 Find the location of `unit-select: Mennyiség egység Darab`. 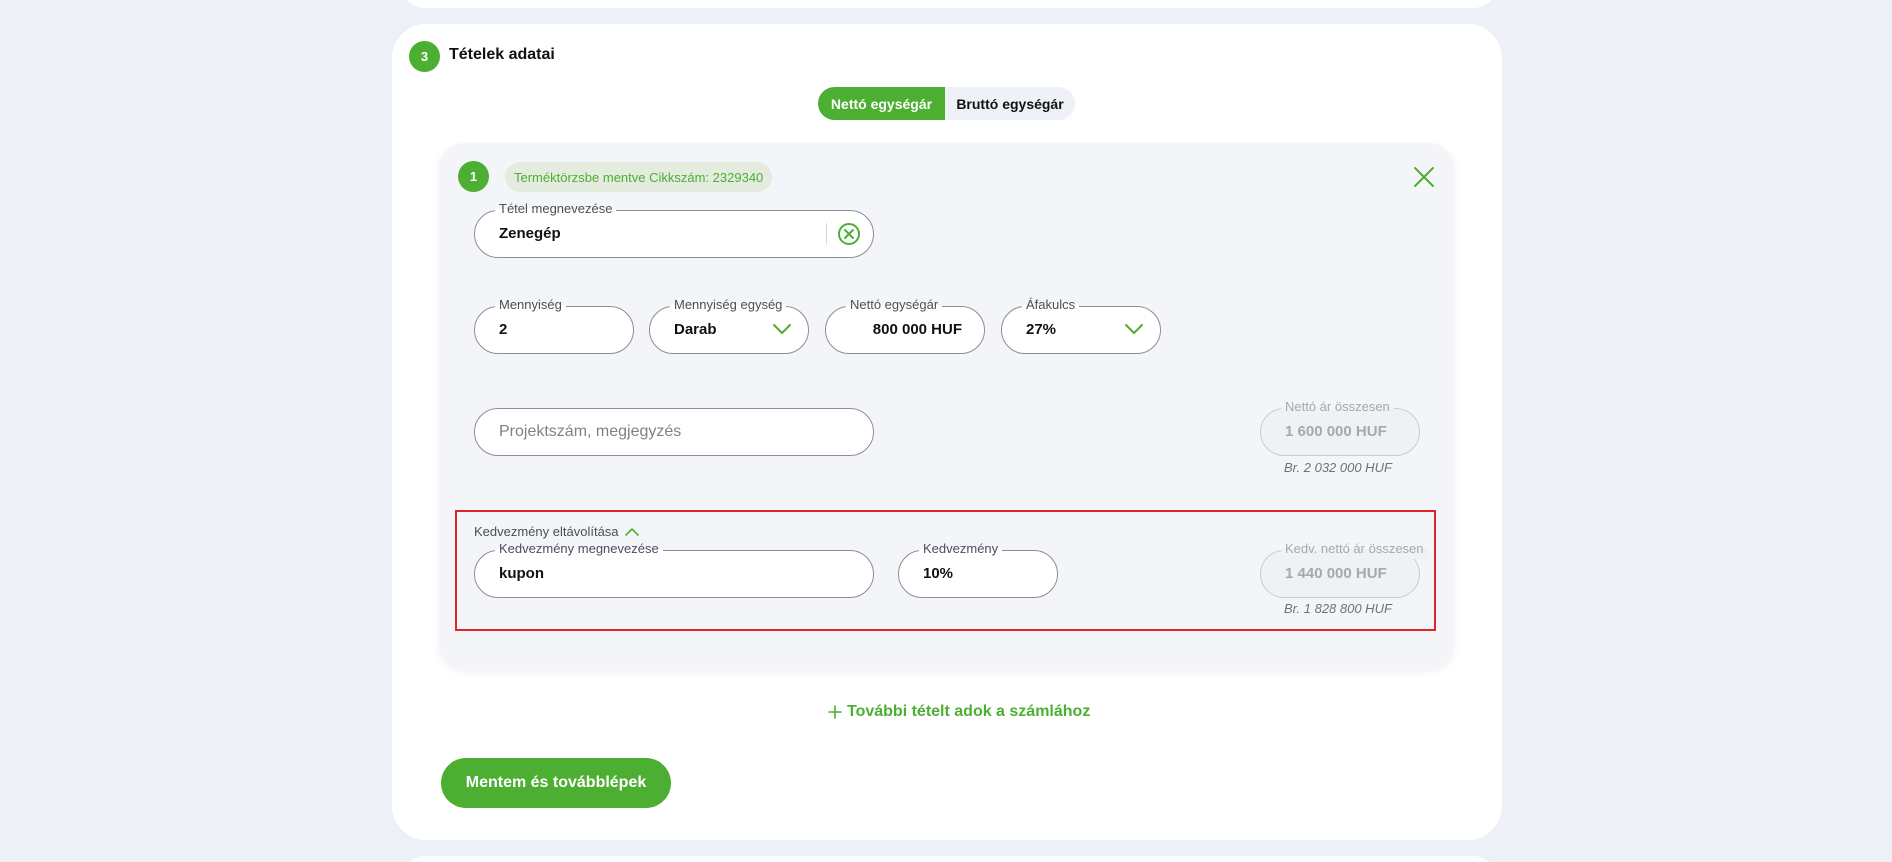

unit-select: Mennyiség egység Darab is located at coordinates (729, 324).